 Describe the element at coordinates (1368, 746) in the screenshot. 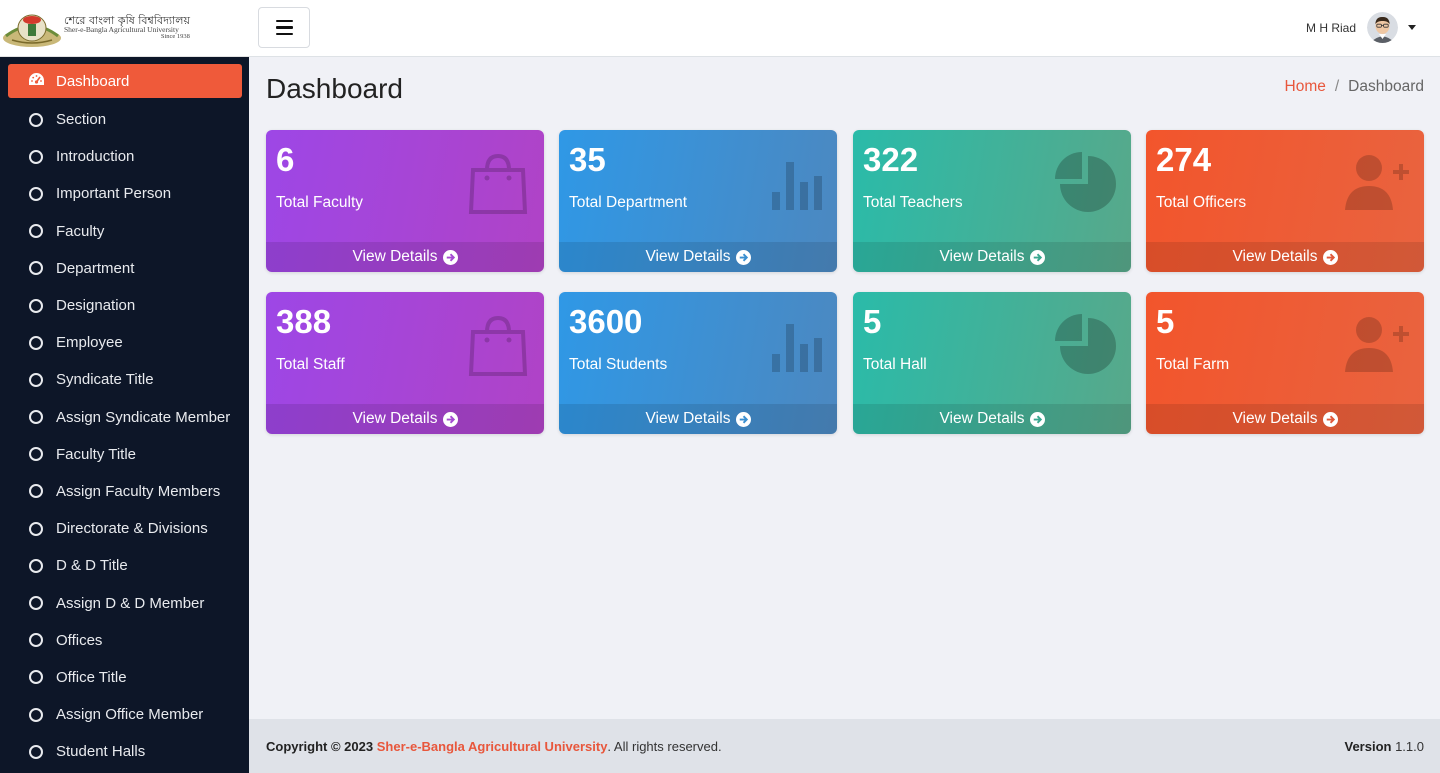

I see `version-label: Version` at that location.